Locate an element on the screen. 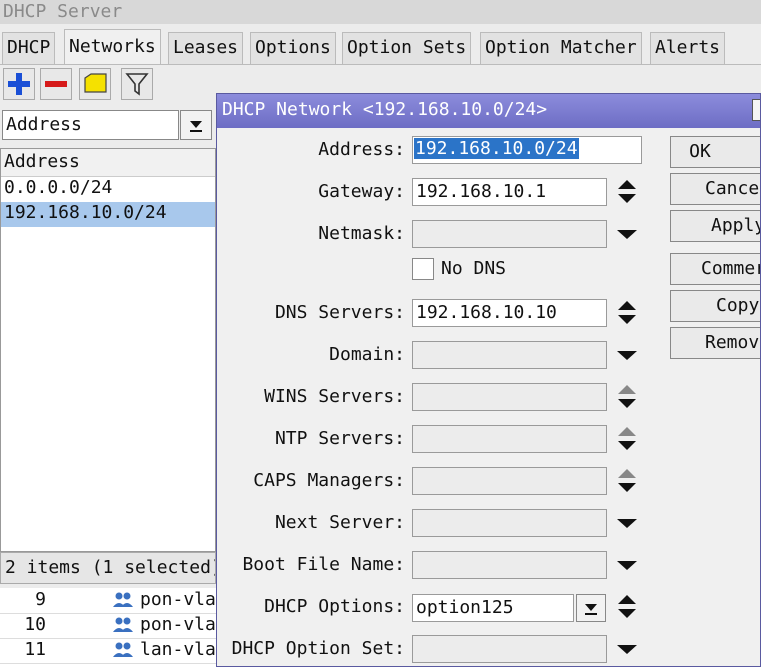  dhcp-options-label: DHCP Options: is located at coordinates (334, 606).